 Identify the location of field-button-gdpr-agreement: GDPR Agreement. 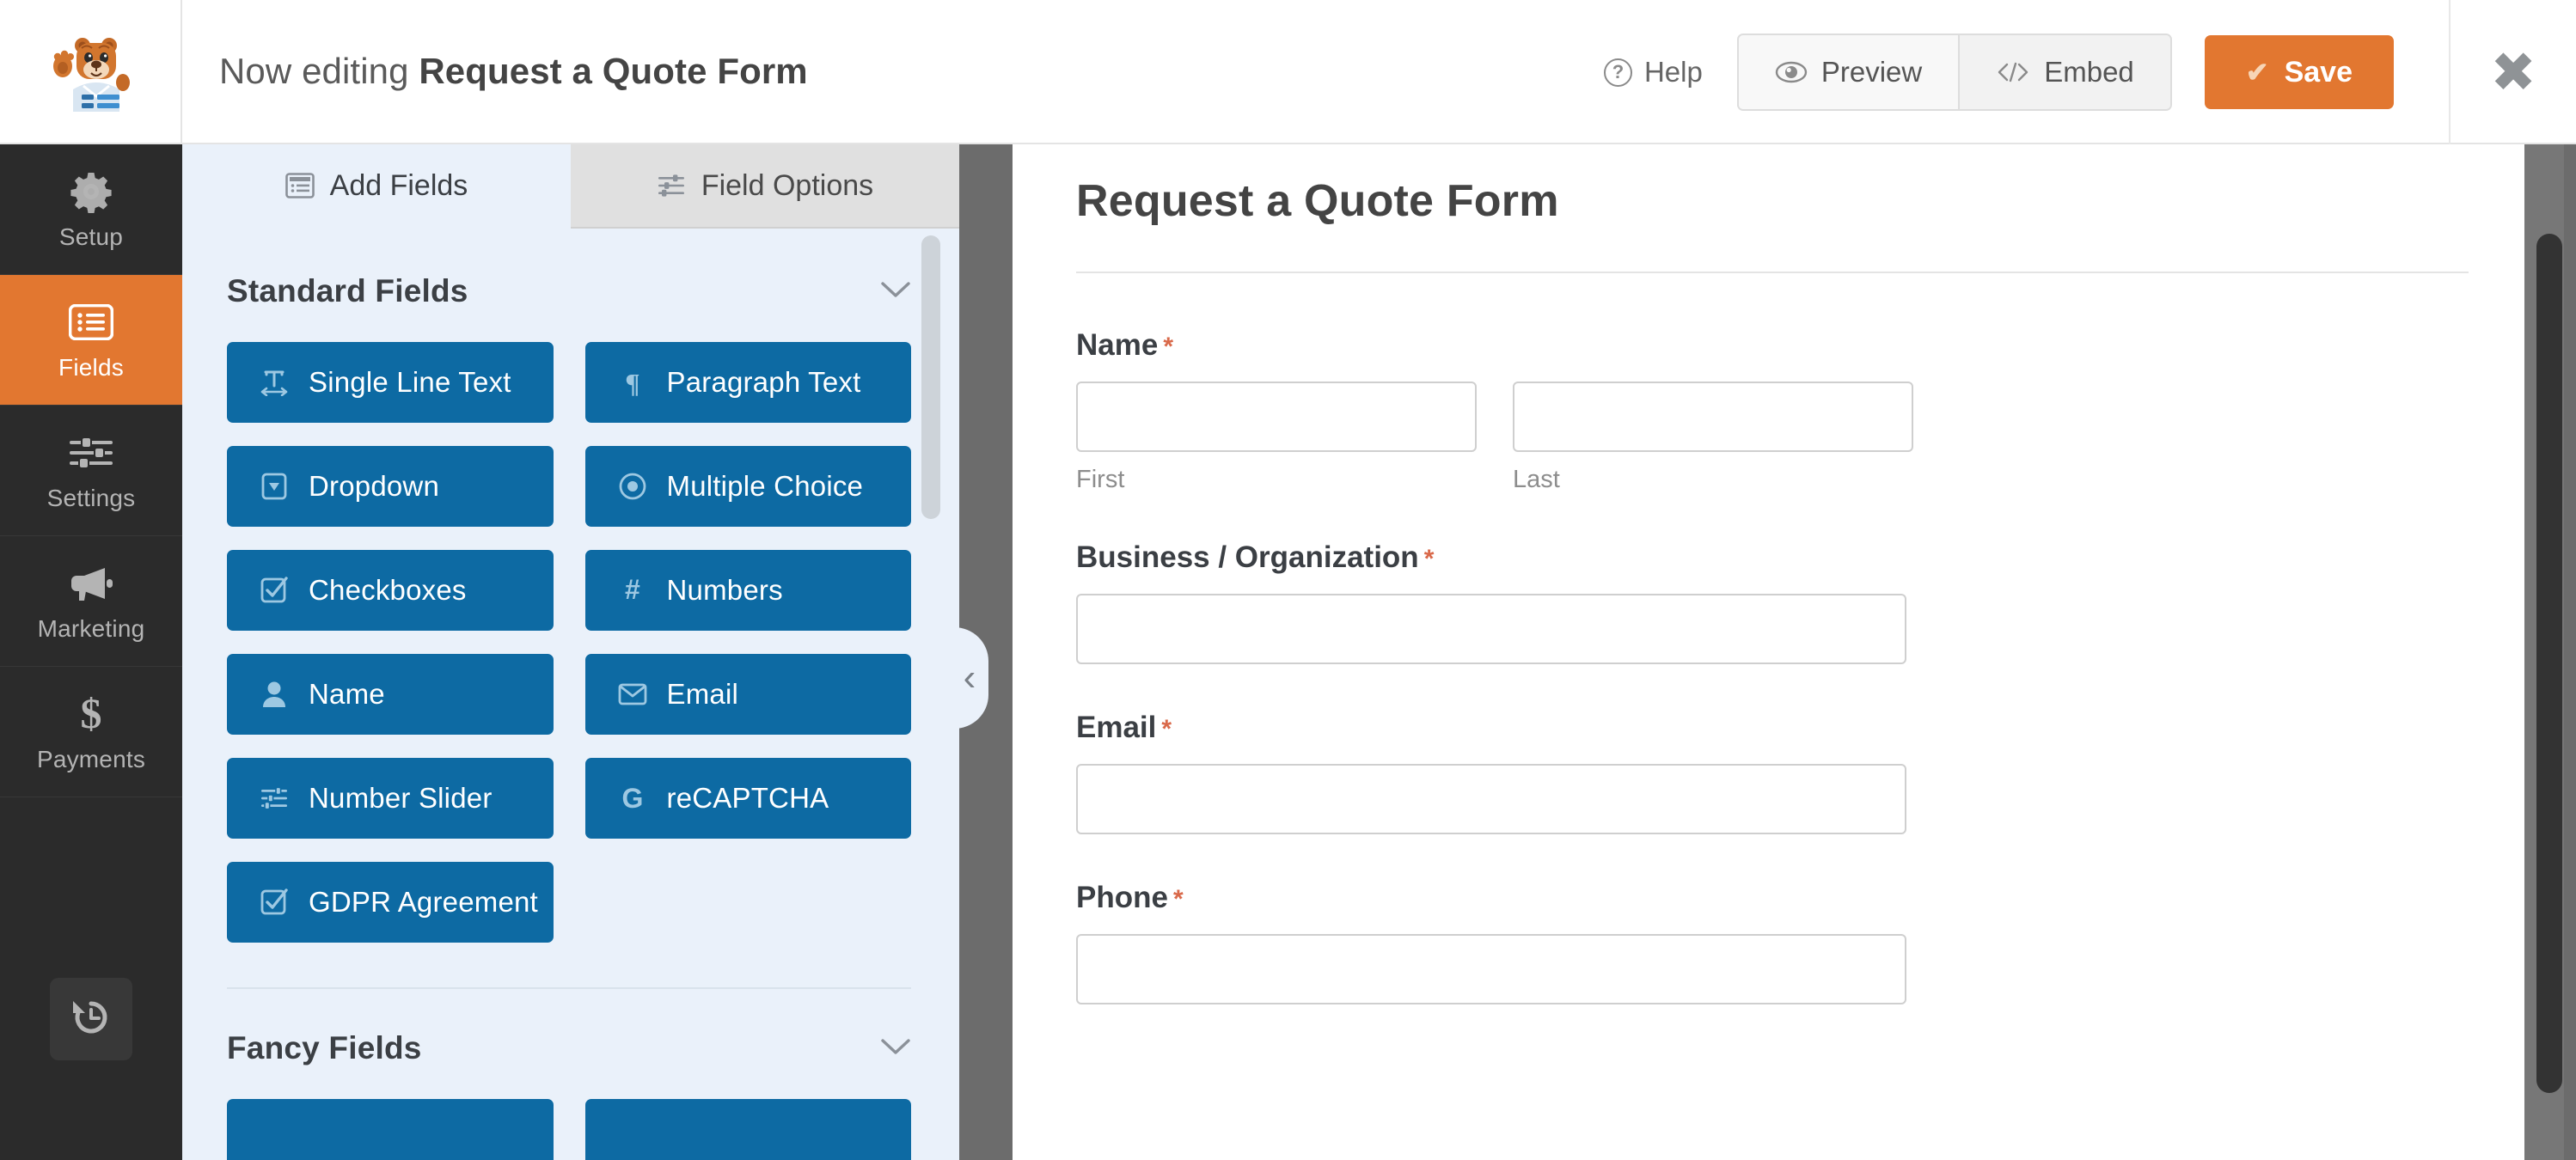
(390, 902).